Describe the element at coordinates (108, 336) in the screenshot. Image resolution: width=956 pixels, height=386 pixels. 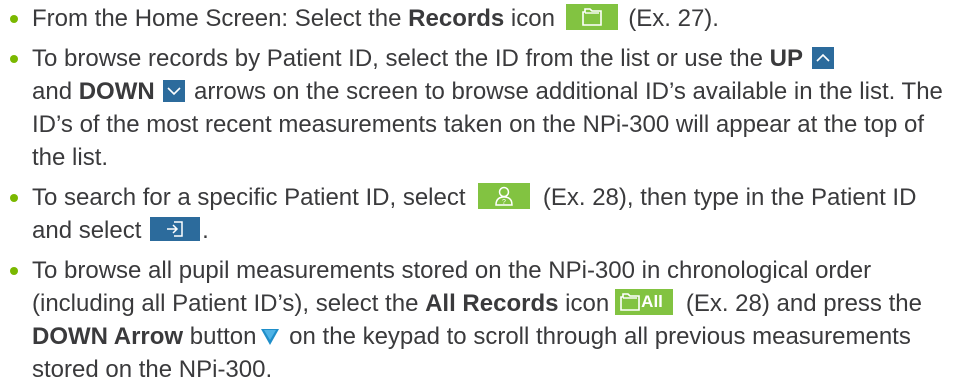
I see `bold-term: DOWN Arrow` at that location.